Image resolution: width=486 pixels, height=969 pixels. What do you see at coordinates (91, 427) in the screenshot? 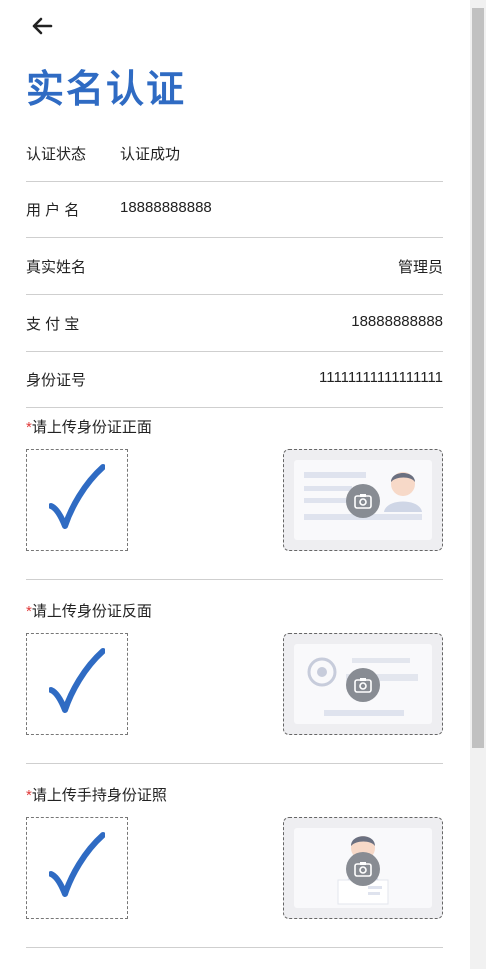
I see `upload-label-text: 请上传身份证正面` at bounding box center [91, 427].